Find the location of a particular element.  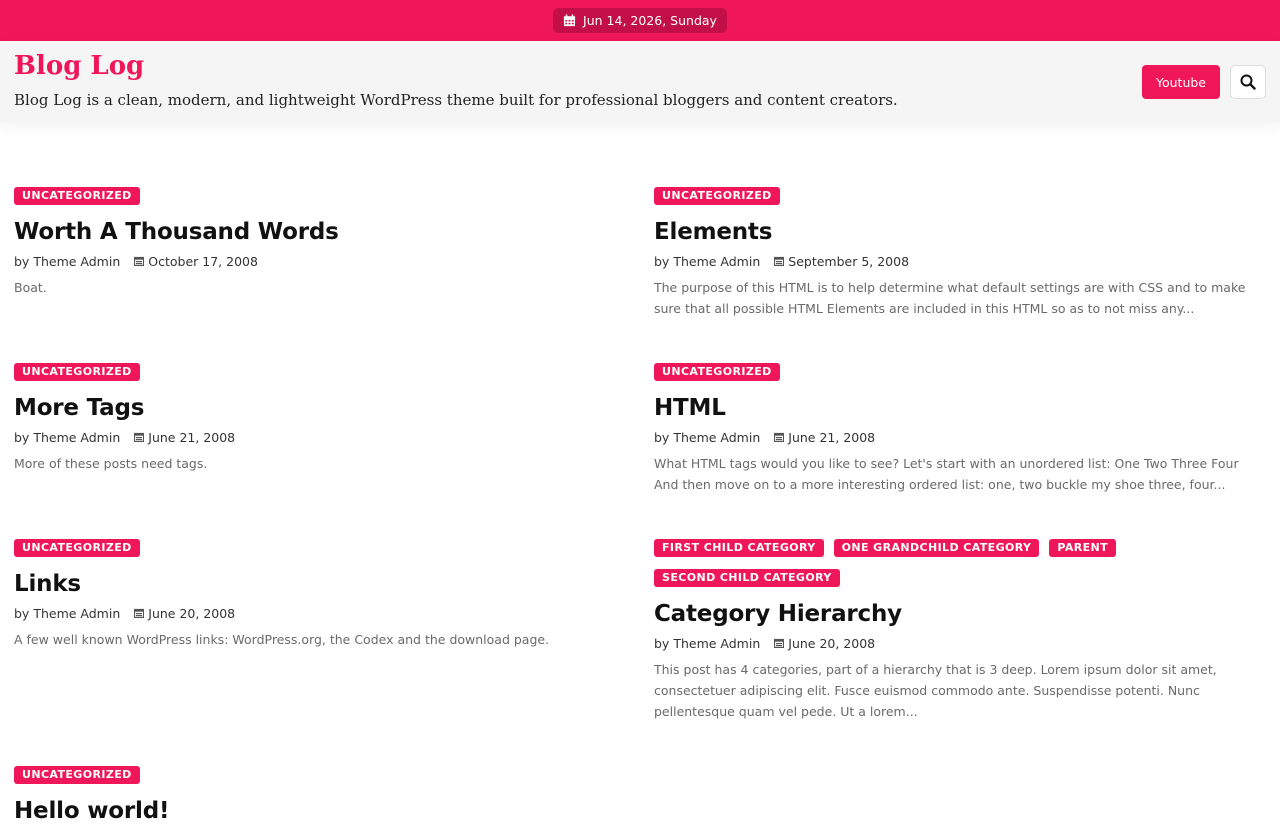

site-title: Blog Log is located at coordinates (79, 66).